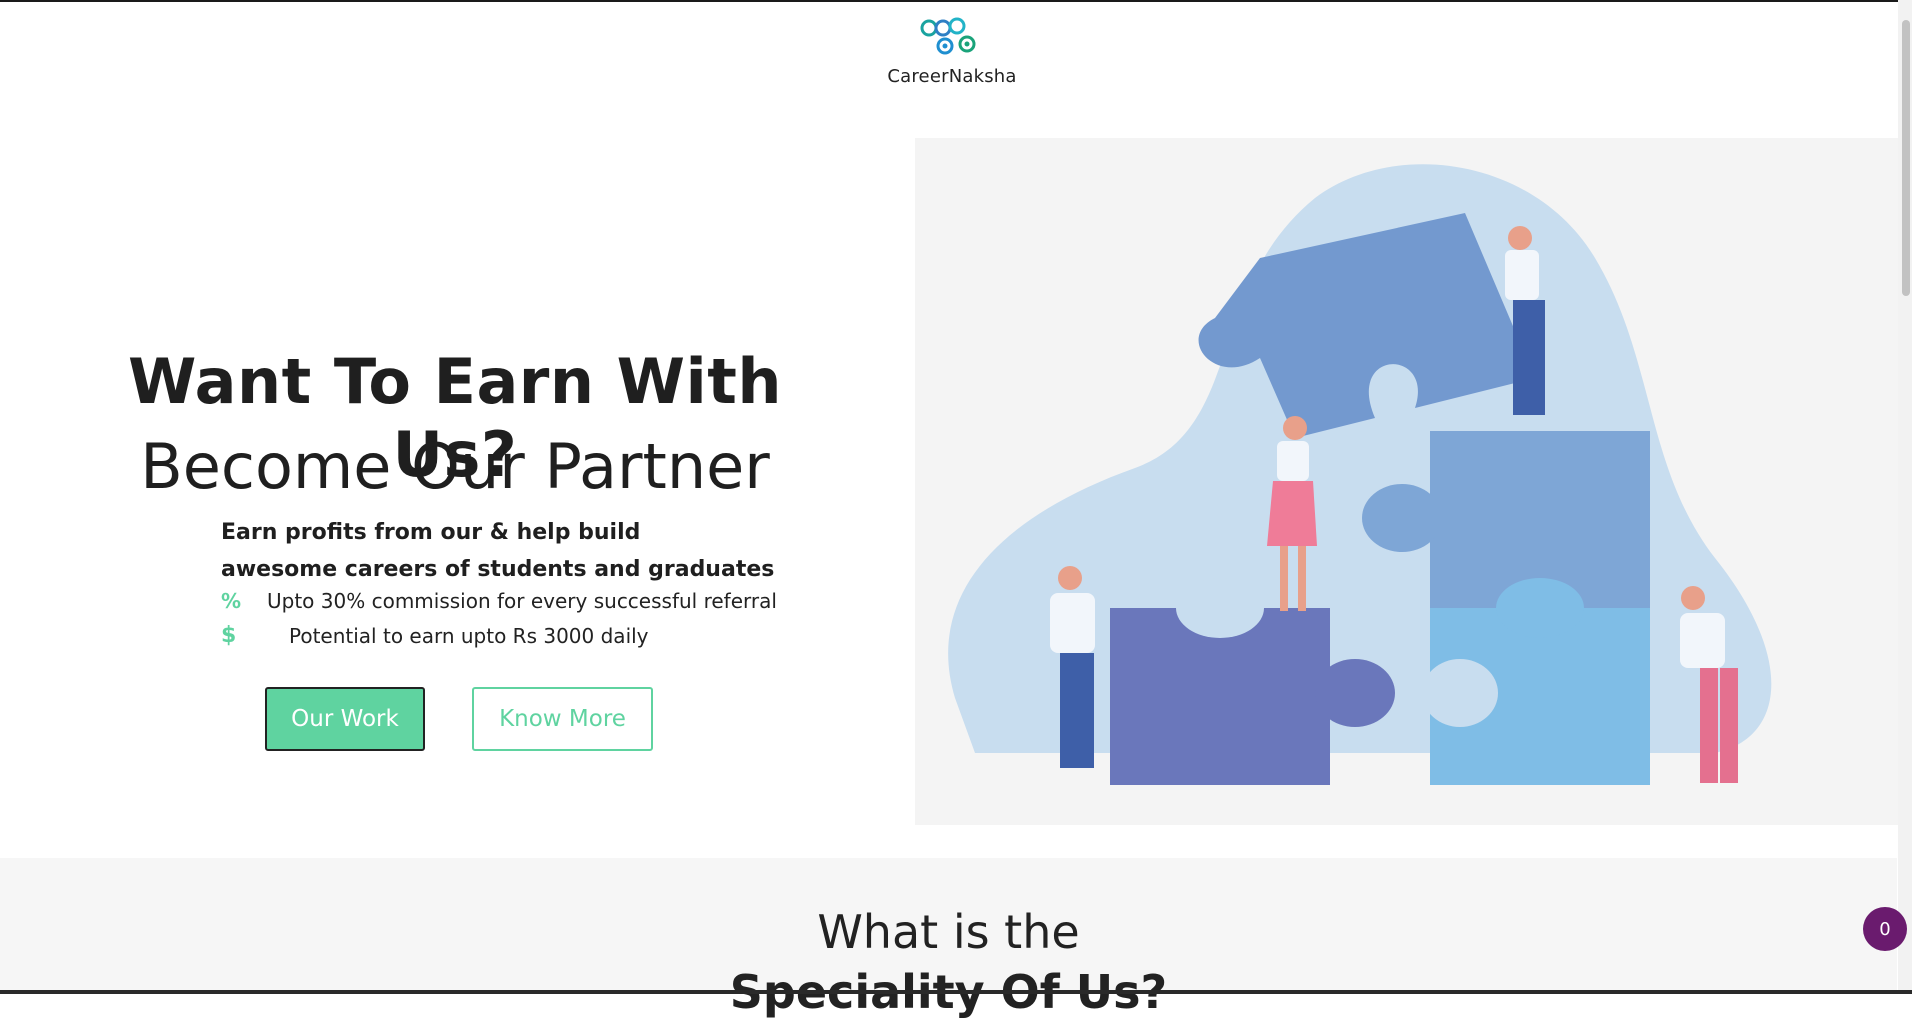 This screenshot has width=1912, height=1019. I want to click on feature-earnings-text: Potential to earn upto Rs 3000 daily, so click(469, 635).